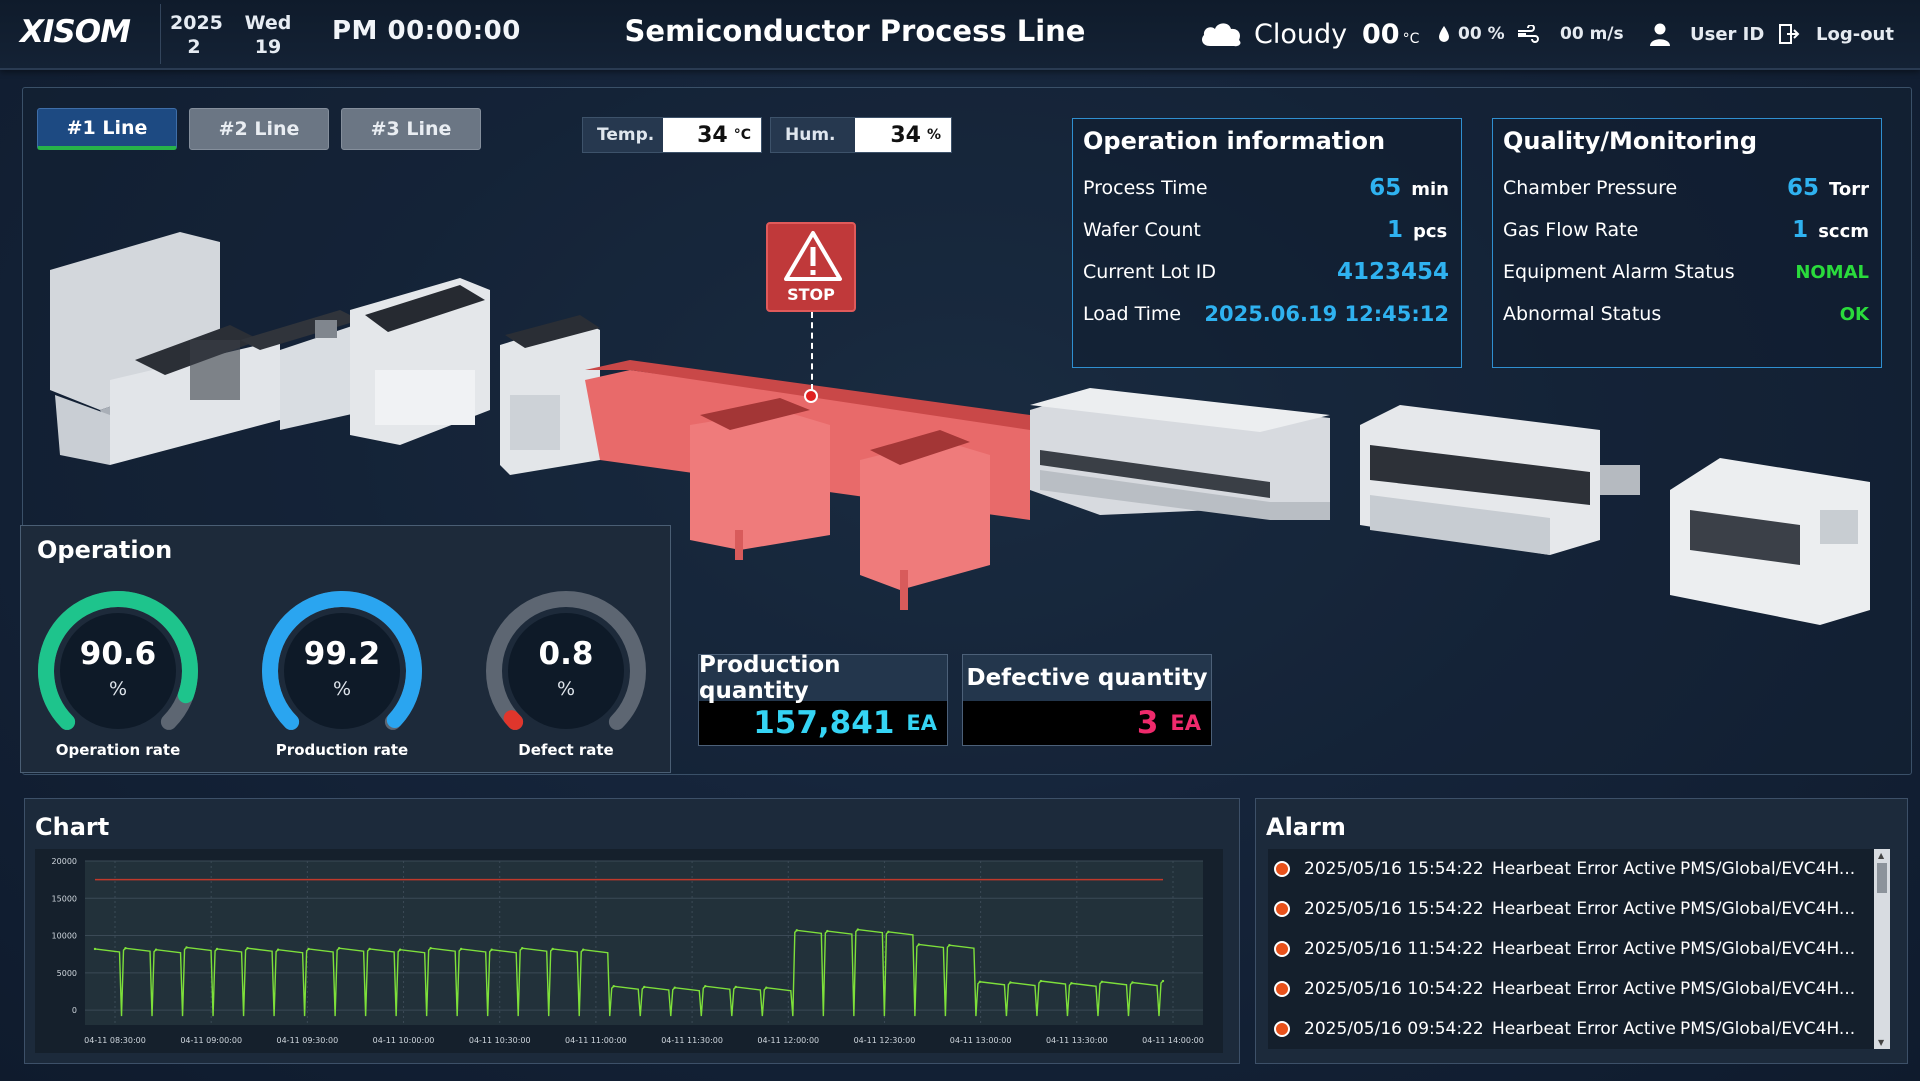 Image resolution: width=1920 pixels, height=1081 pixels. What do you see at coordinates (811, 267) in the screenshot?
I see `stop-warning: STOP` at bounding box center [811, 267].